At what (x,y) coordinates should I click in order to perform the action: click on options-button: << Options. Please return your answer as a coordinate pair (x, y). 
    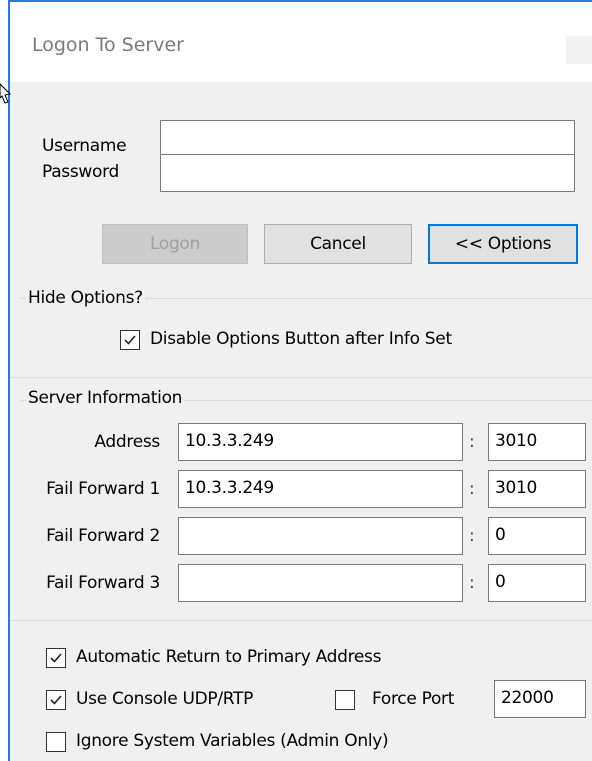
    Looking at the image, I should click on (503, 244).